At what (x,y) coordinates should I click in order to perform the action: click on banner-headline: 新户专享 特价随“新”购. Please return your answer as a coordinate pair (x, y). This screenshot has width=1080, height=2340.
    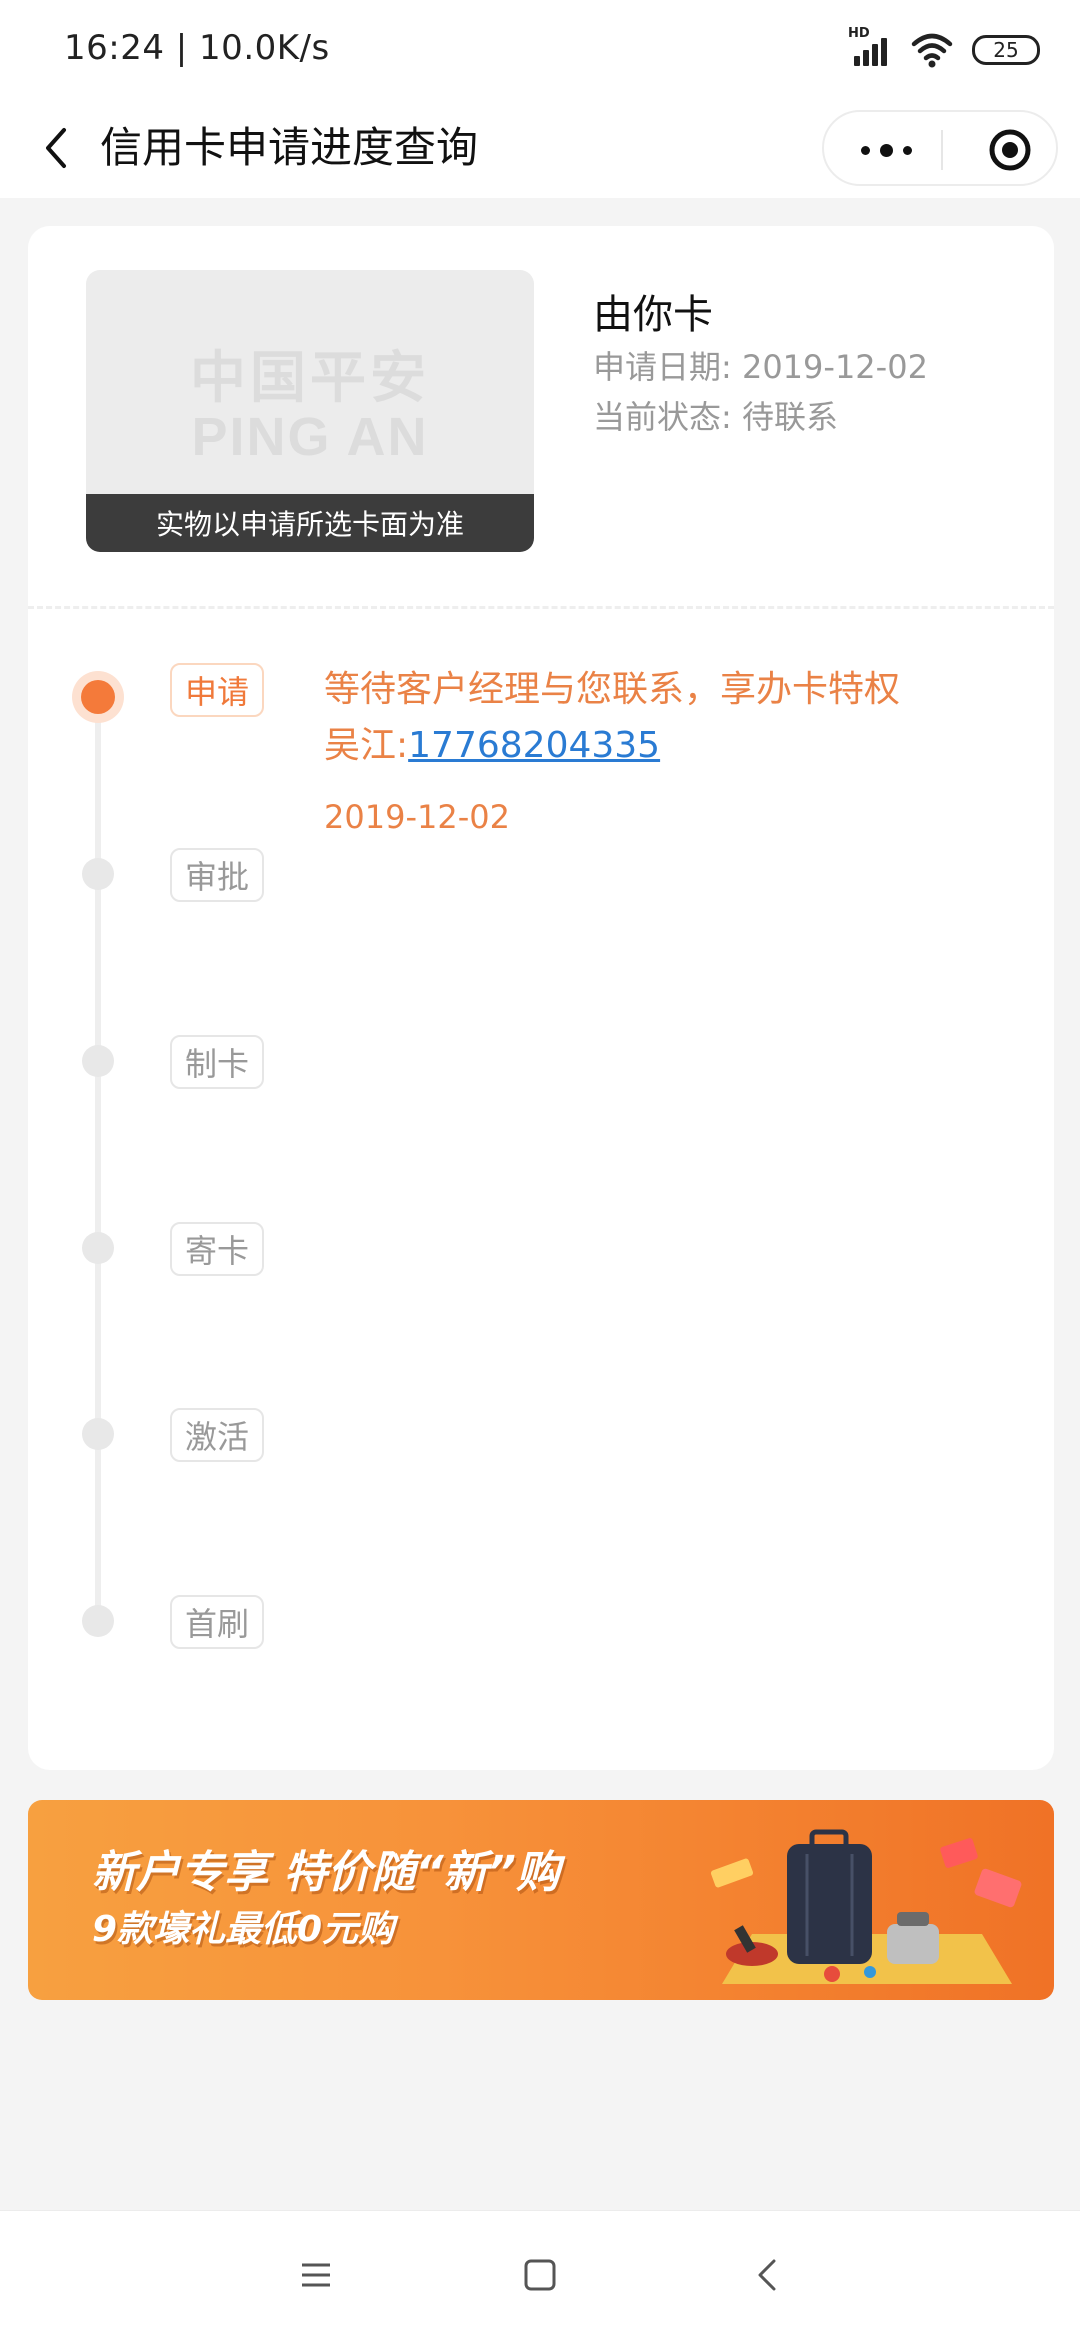
    Looking at the image, I should click on (326, 1872).